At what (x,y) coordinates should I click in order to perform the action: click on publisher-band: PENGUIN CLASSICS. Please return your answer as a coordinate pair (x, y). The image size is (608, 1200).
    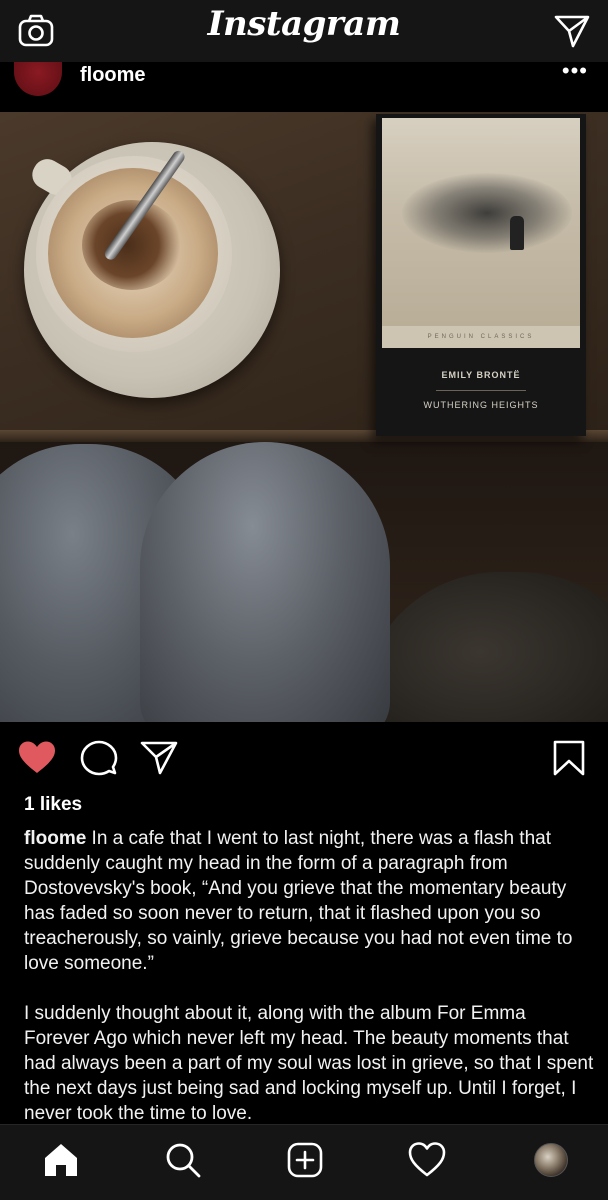
    Looking at the image, I should click on (481, 337).